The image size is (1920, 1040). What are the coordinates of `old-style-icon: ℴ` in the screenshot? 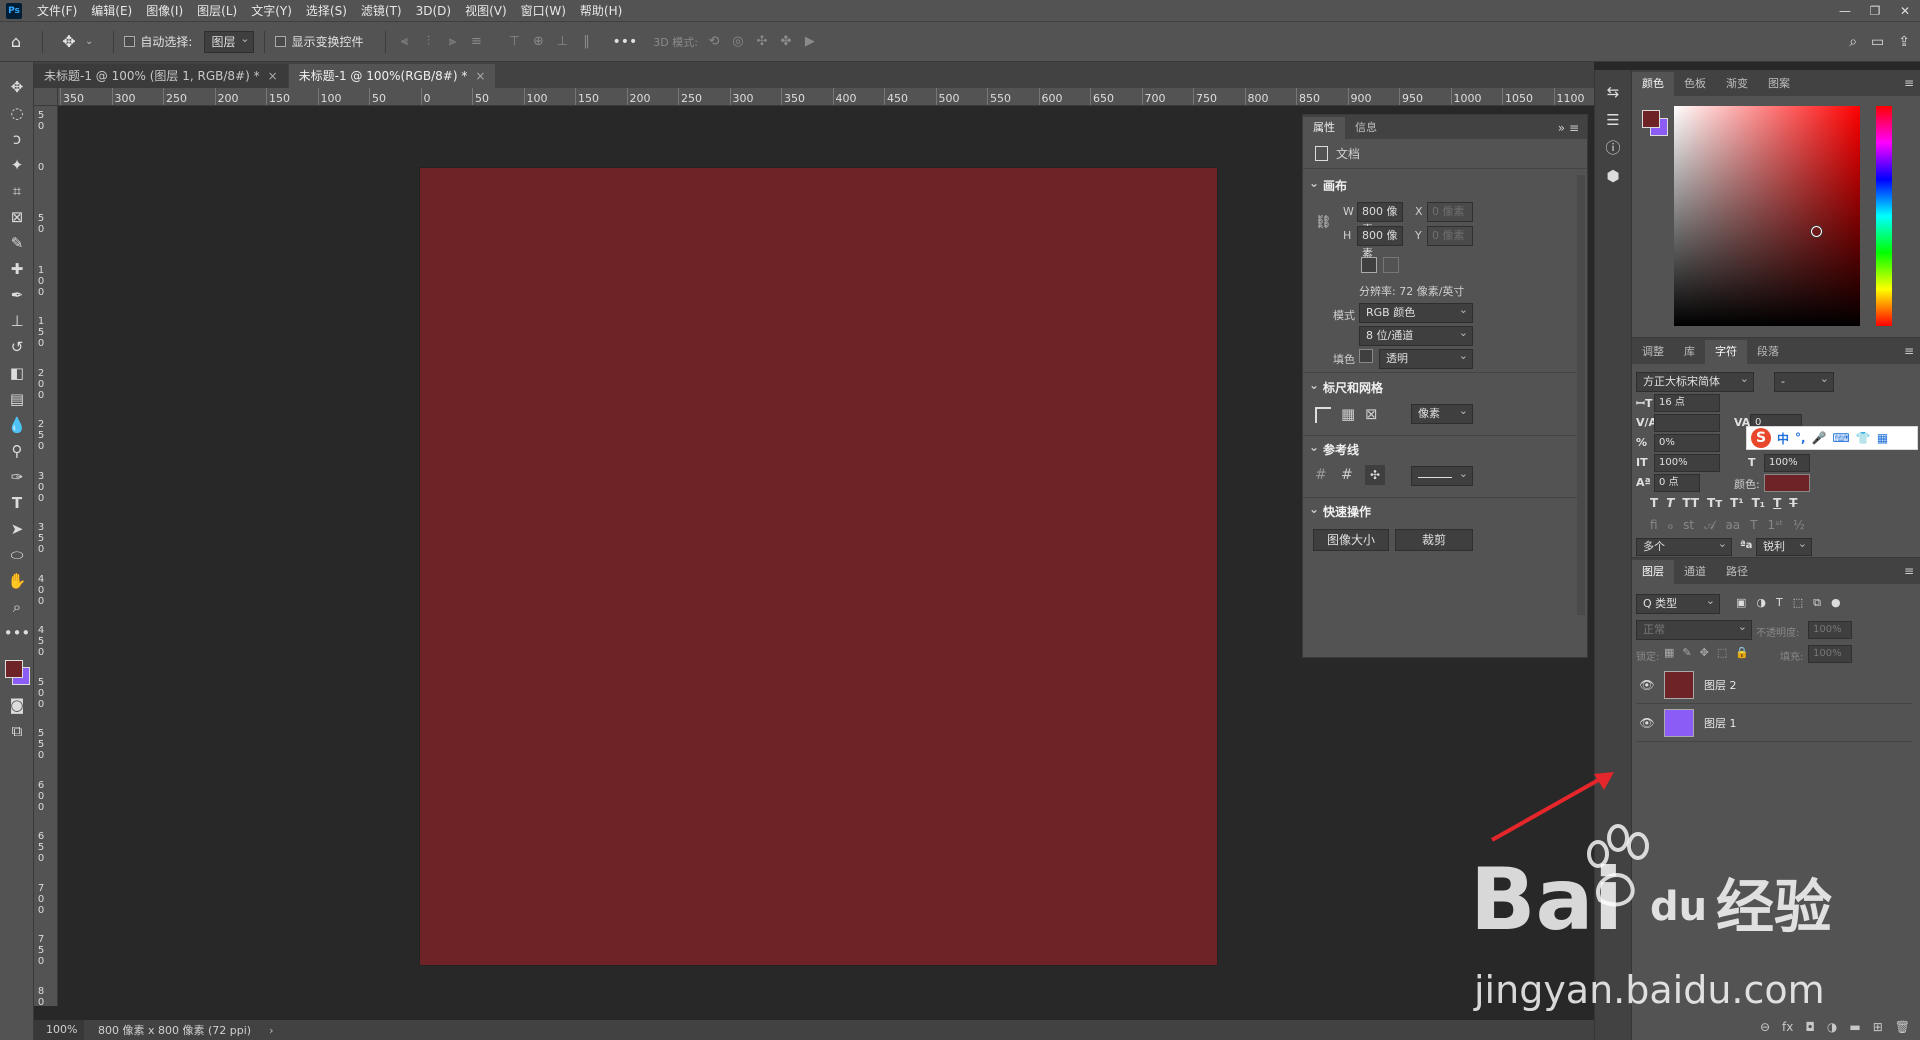 It's located at (1671, 525).